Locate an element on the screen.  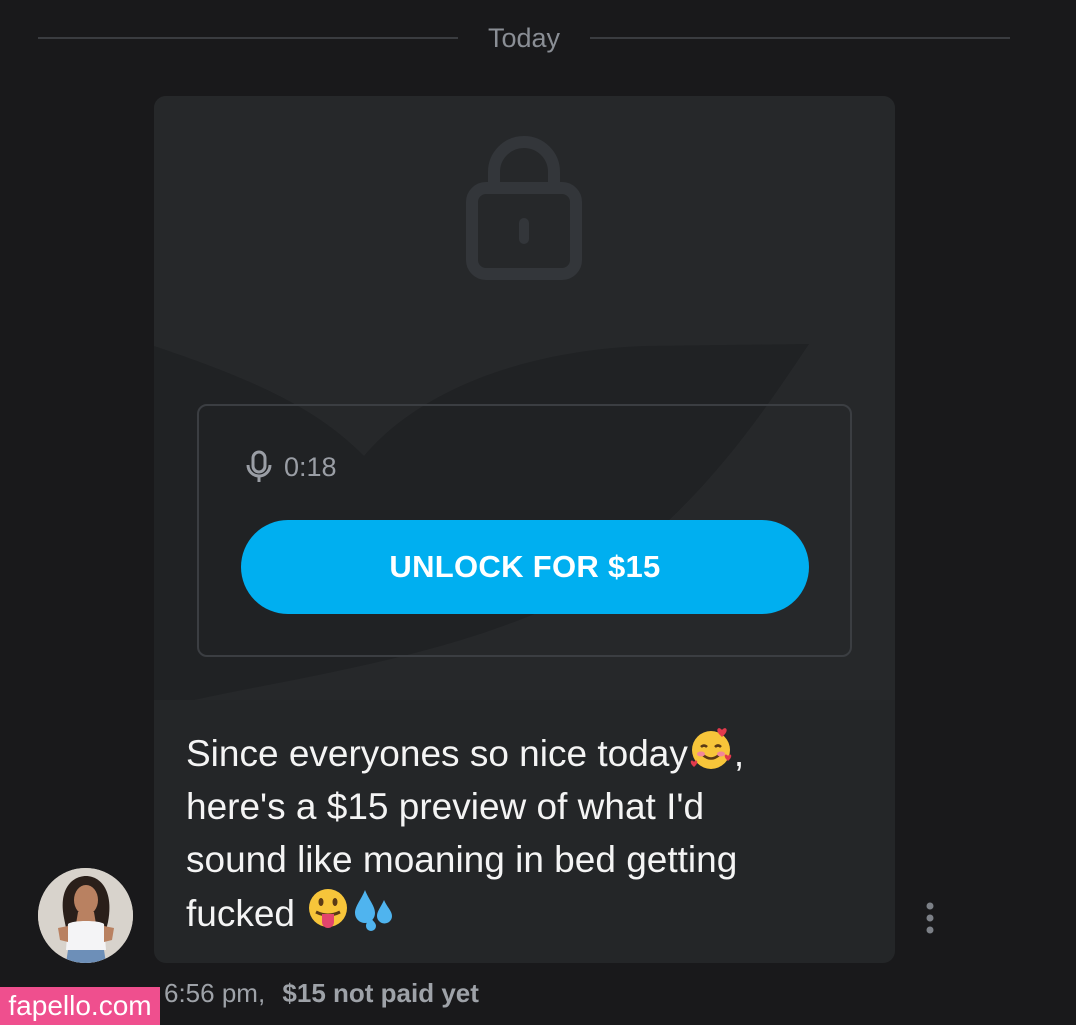
avatar is located at coordinates (85, 915).